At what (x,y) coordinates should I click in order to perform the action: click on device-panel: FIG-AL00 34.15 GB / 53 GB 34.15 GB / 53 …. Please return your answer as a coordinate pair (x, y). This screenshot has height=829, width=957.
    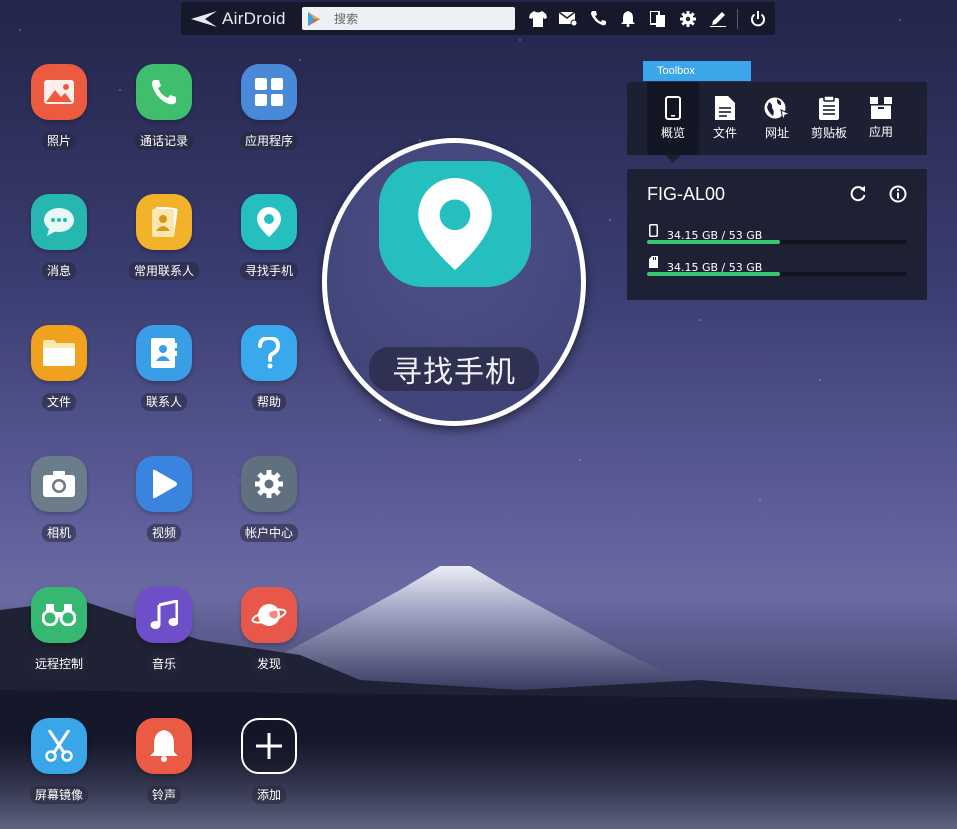
    Looking at the image, I should click on (777, 234).